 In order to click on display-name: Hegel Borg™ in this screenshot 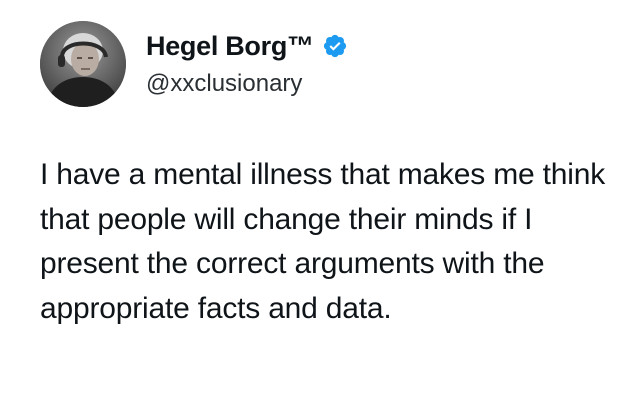, I will do `click(230, 46)`.